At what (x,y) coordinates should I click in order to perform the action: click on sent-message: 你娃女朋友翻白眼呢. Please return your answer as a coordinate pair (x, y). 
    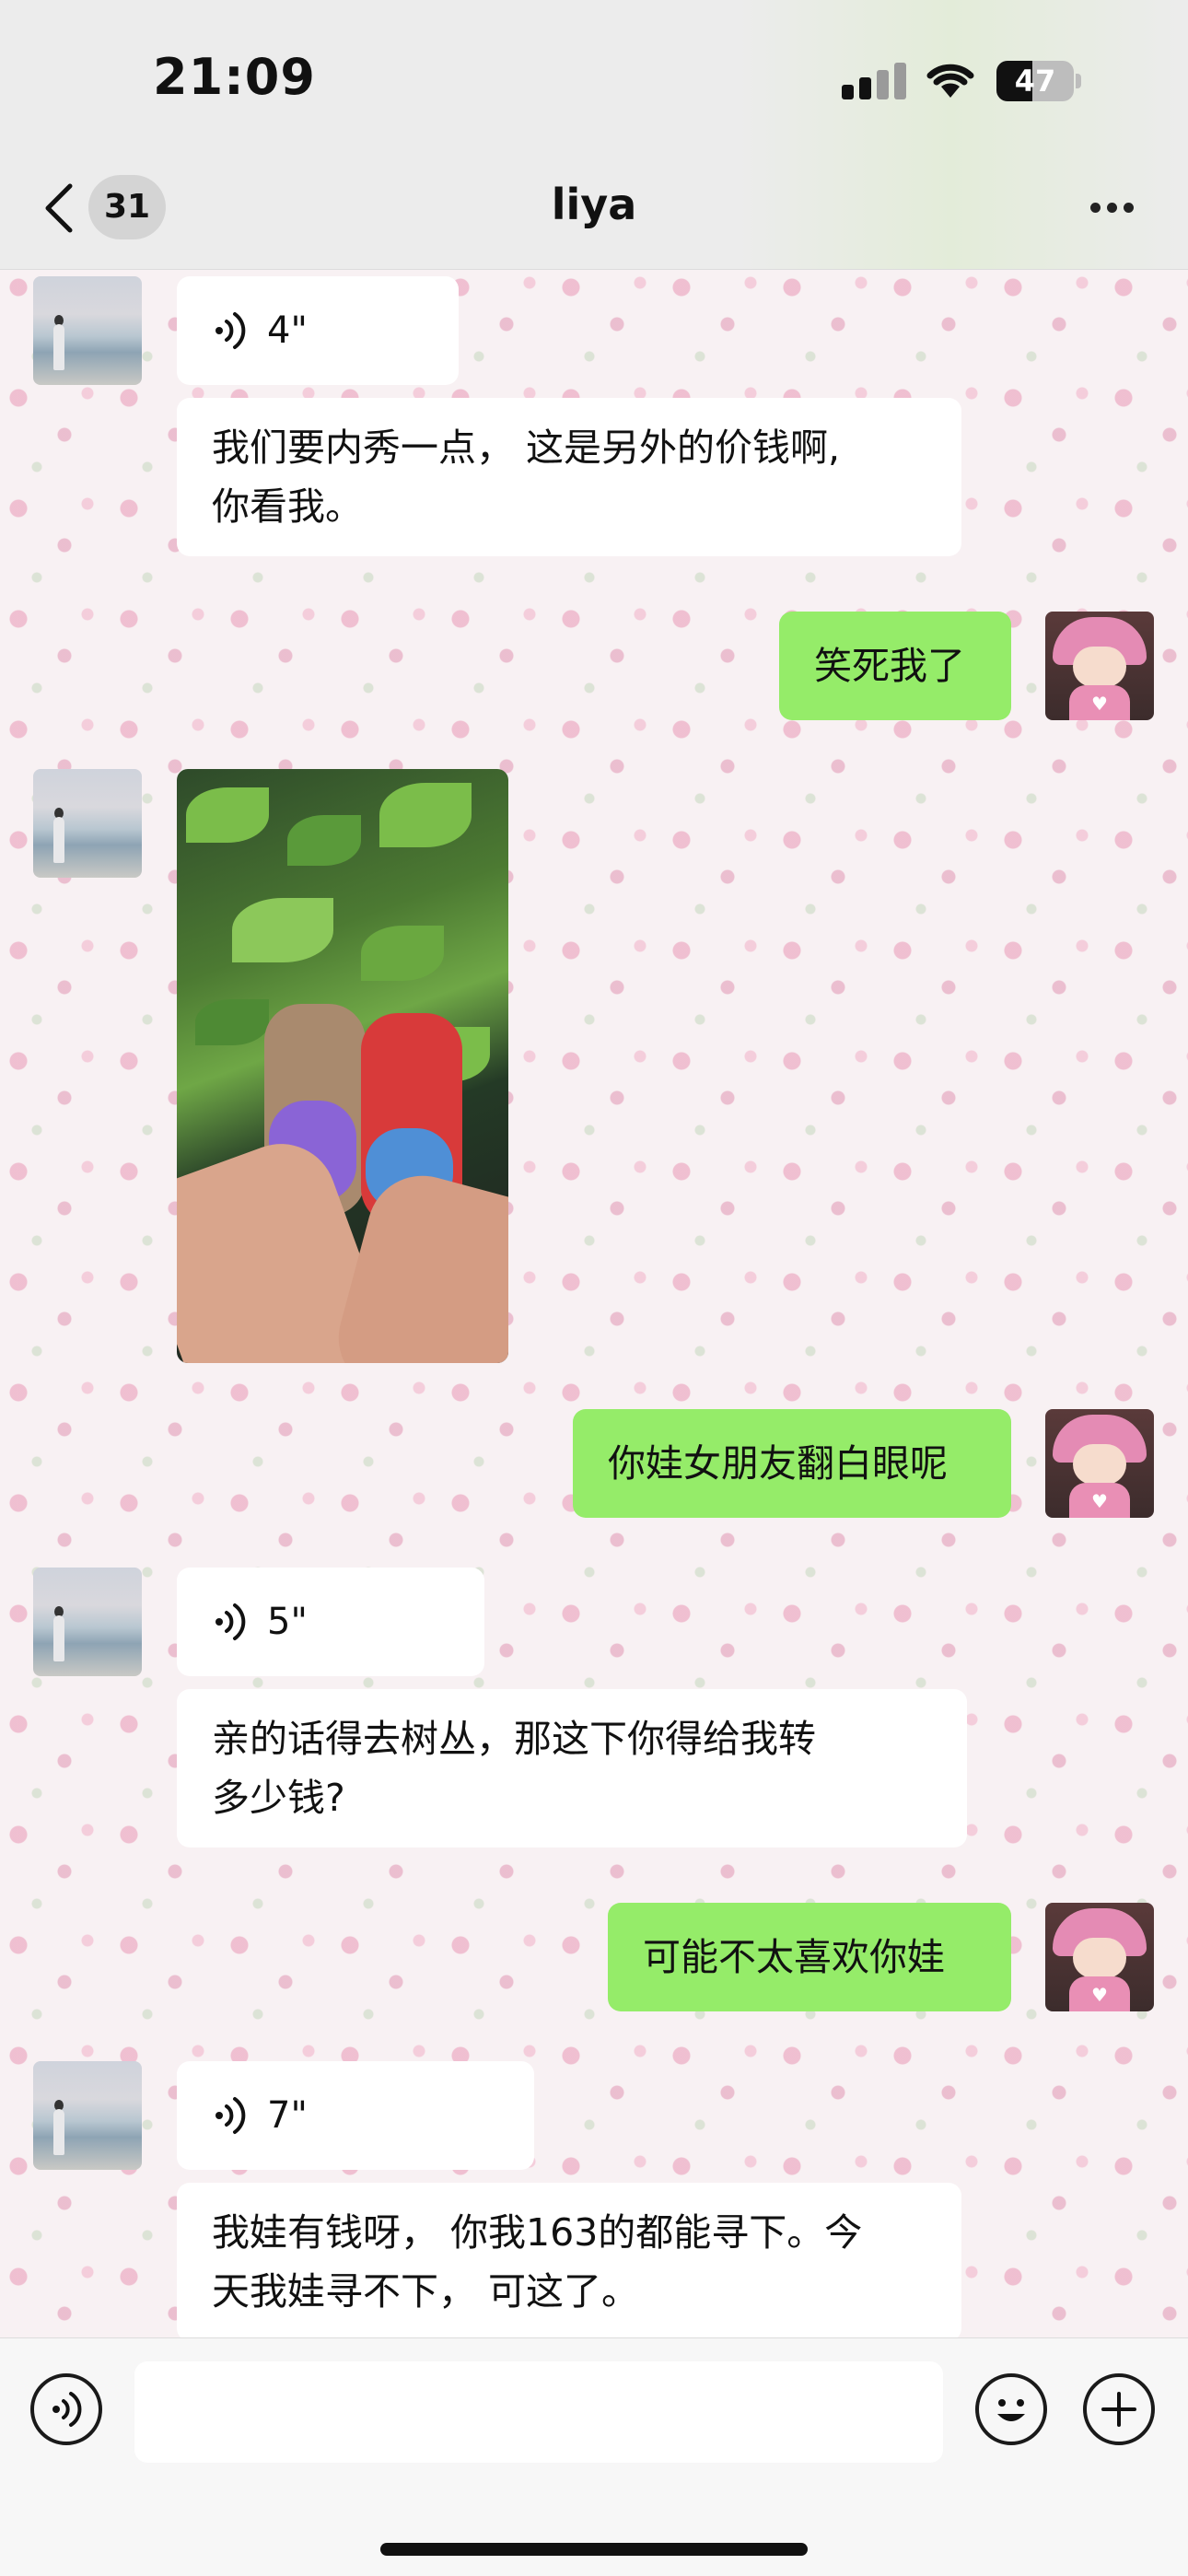
    Looking at the image, I should click on (792, 1463).